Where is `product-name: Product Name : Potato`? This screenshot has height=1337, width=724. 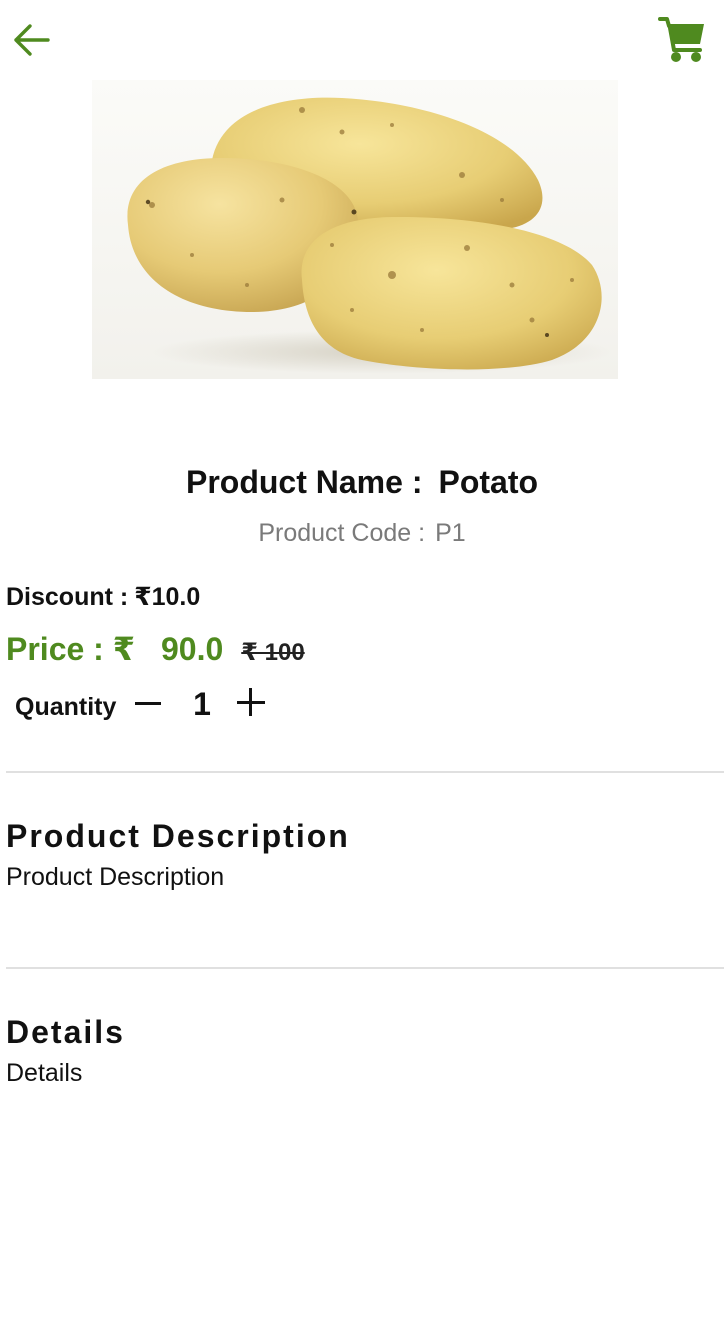 product-name: Product Name : Potato is located at coordinates (362, 482).